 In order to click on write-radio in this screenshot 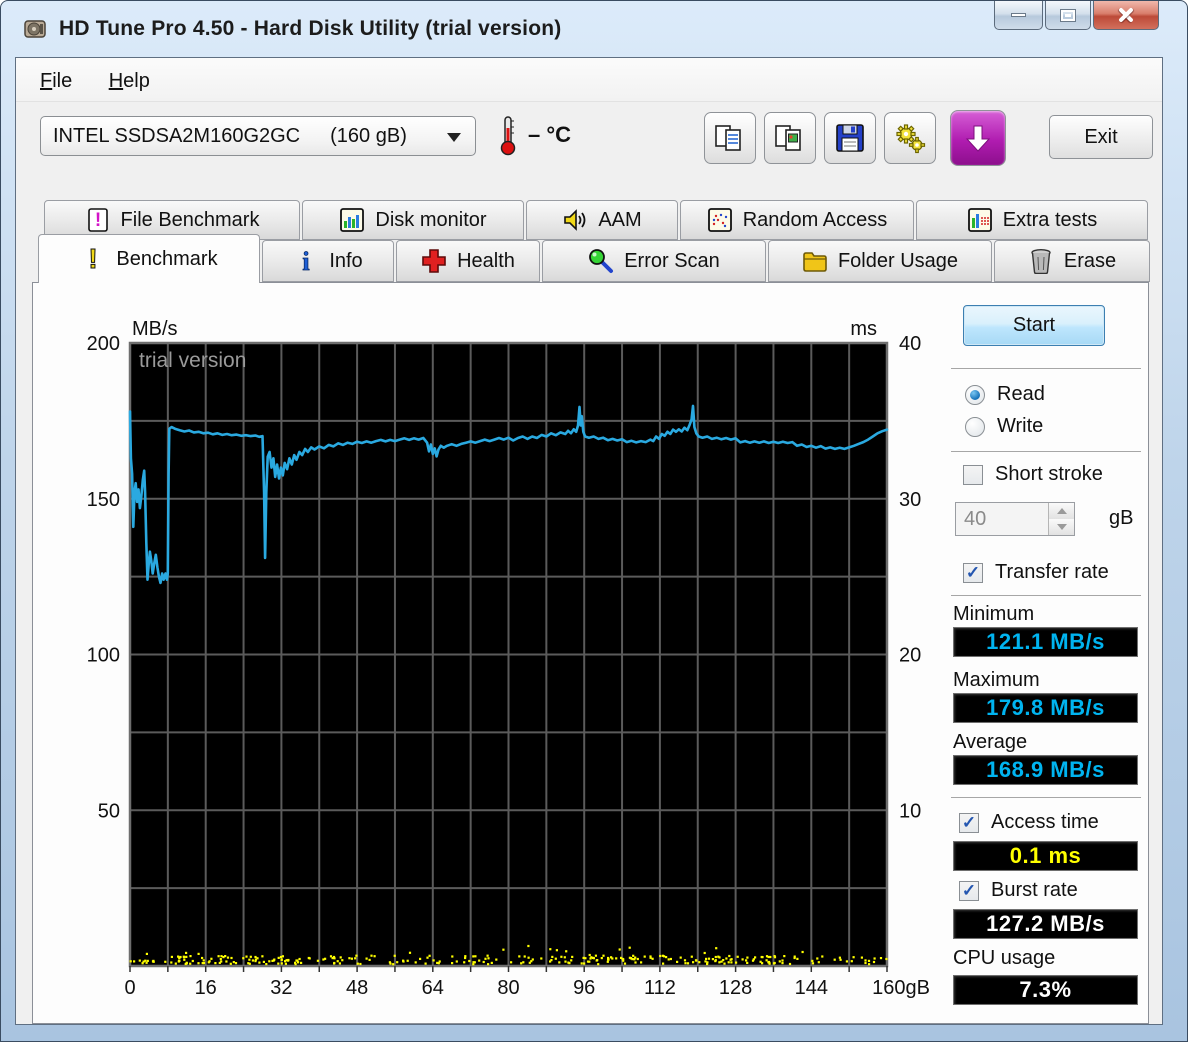, I will do `click(975, 426)`.